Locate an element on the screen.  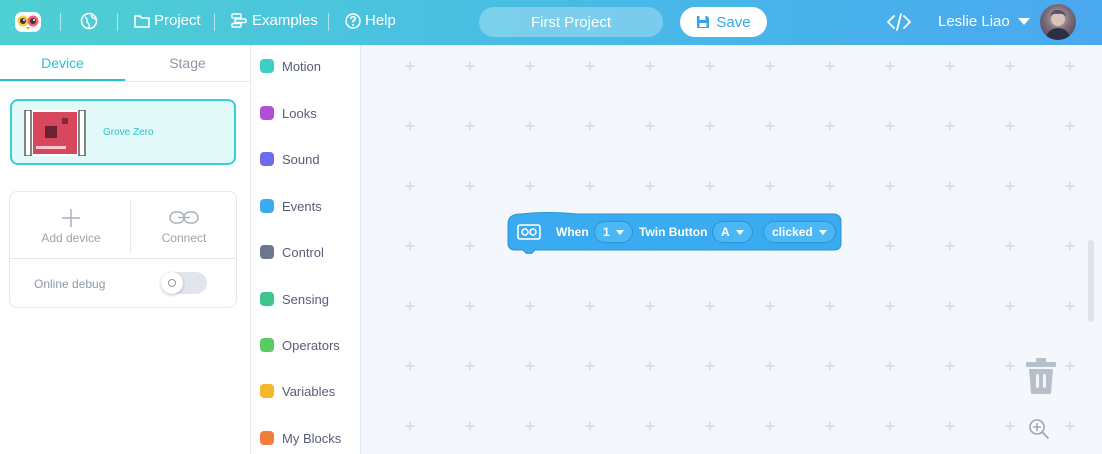
link-icon is located at coordinates (184, 217).